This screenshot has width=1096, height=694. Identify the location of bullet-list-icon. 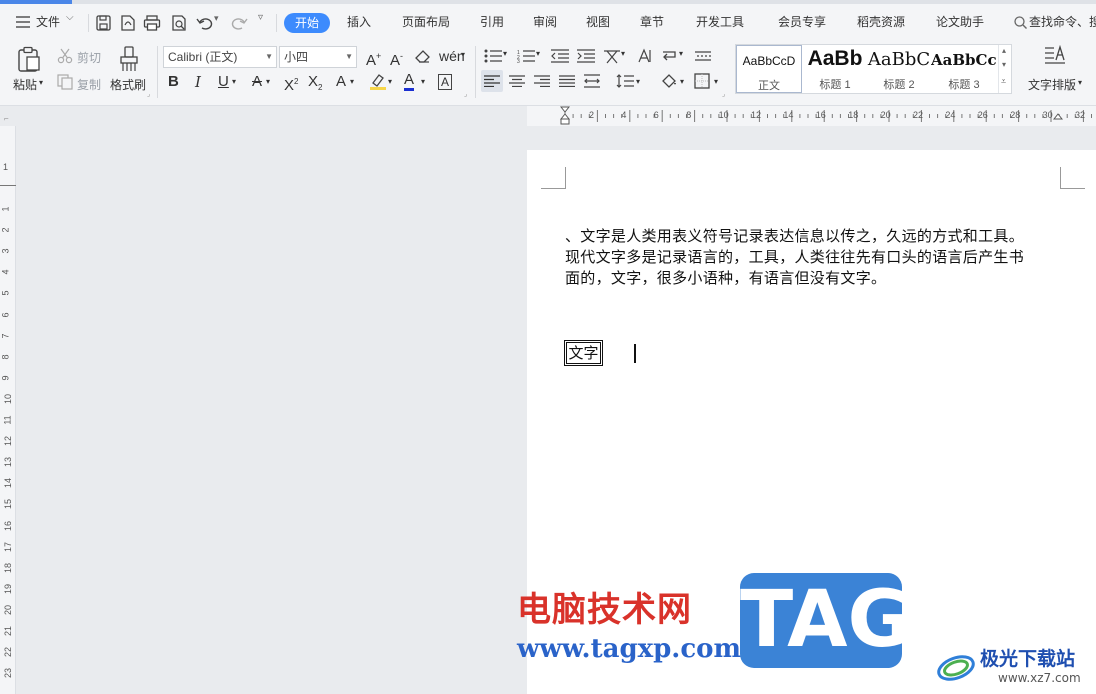
(493, 57).